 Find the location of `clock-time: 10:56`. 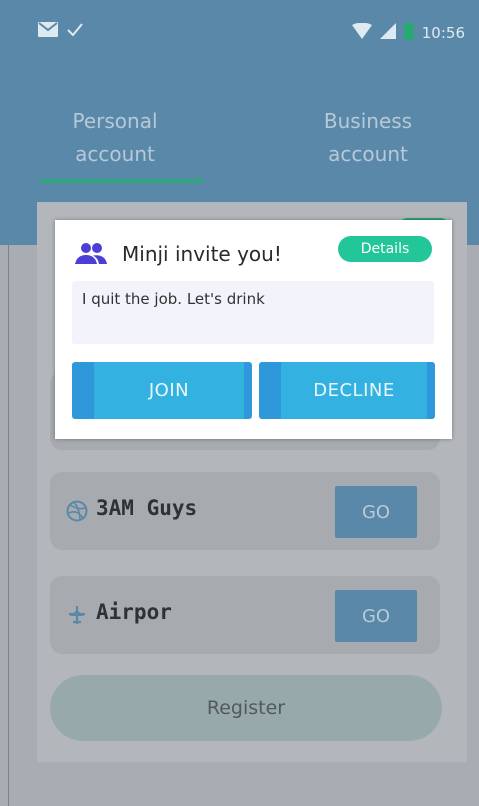

clock-time: 10:56 is located at coordinates (443, 33).